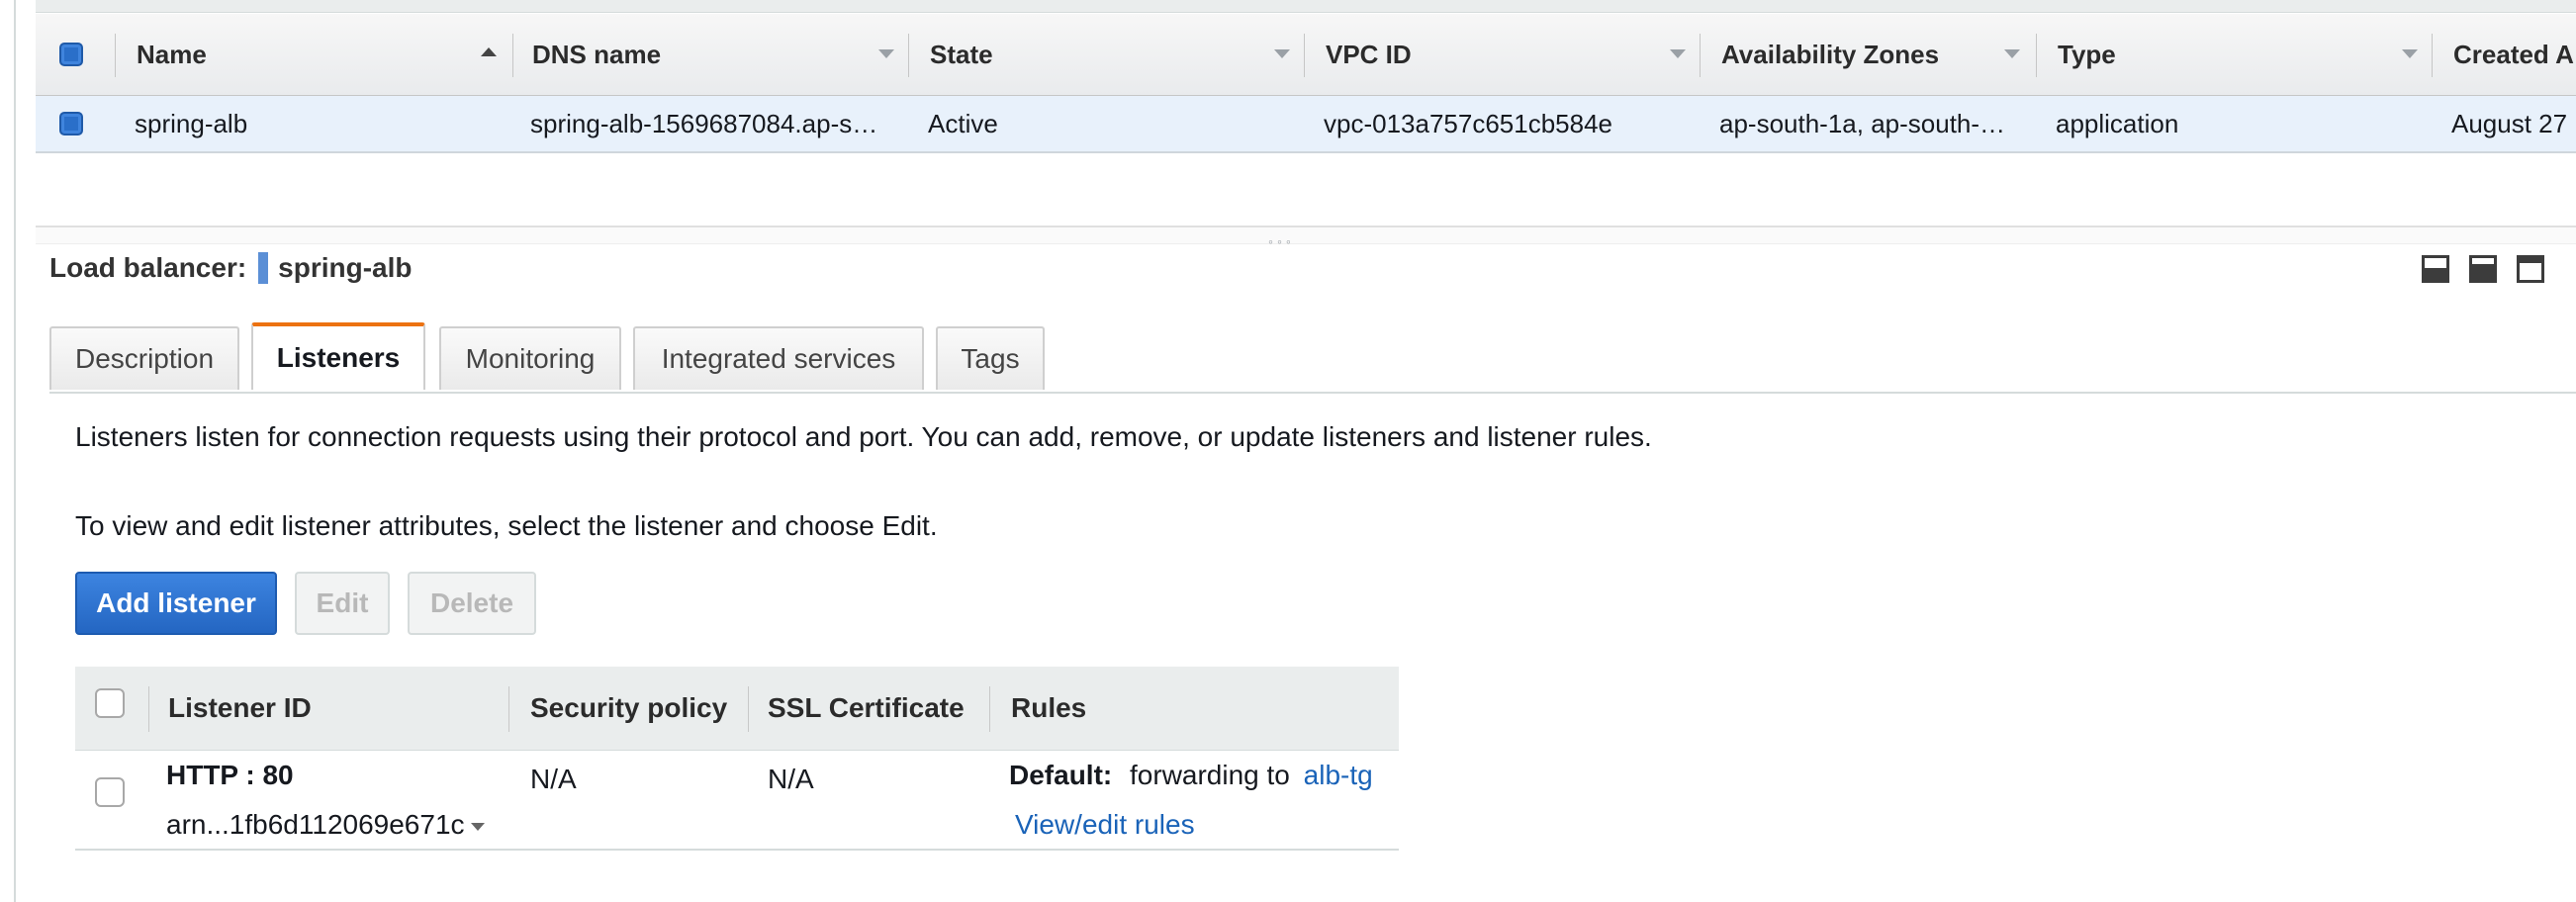 The height and width of the screenshot is (902, 2576). Describe the element at coordinates (176, 603) in the screenshot. I see `add-listener-button: Add listener` at that location.